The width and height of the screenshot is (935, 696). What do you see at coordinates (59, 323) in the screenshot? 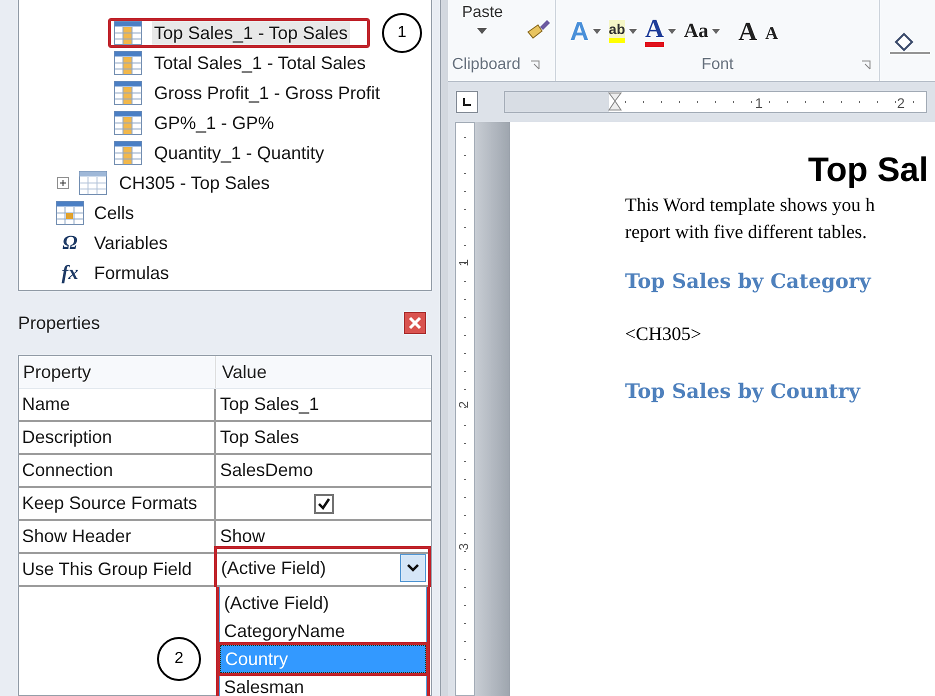
I see `panel-title: Properties` at bounding box center [59, 323].